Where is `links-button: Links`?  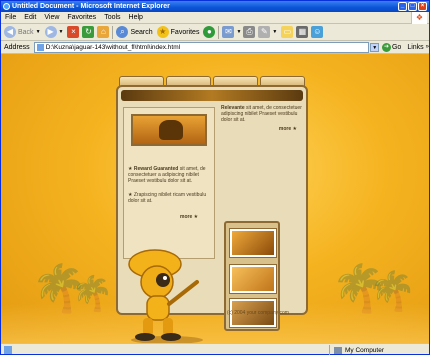 links-button: Links is located at coordinates (415, 47).